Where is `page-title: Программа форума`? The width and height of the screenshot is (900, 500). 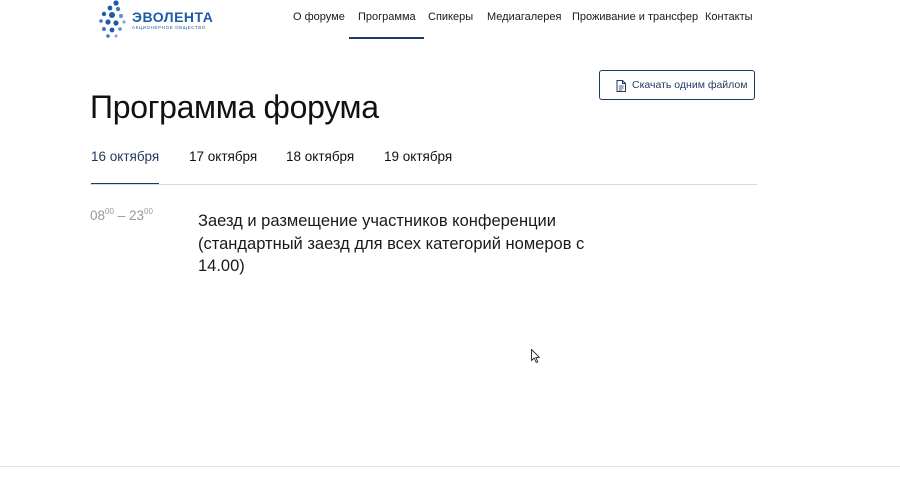 page-title: Программа форума is located at coordinates (234, 107).